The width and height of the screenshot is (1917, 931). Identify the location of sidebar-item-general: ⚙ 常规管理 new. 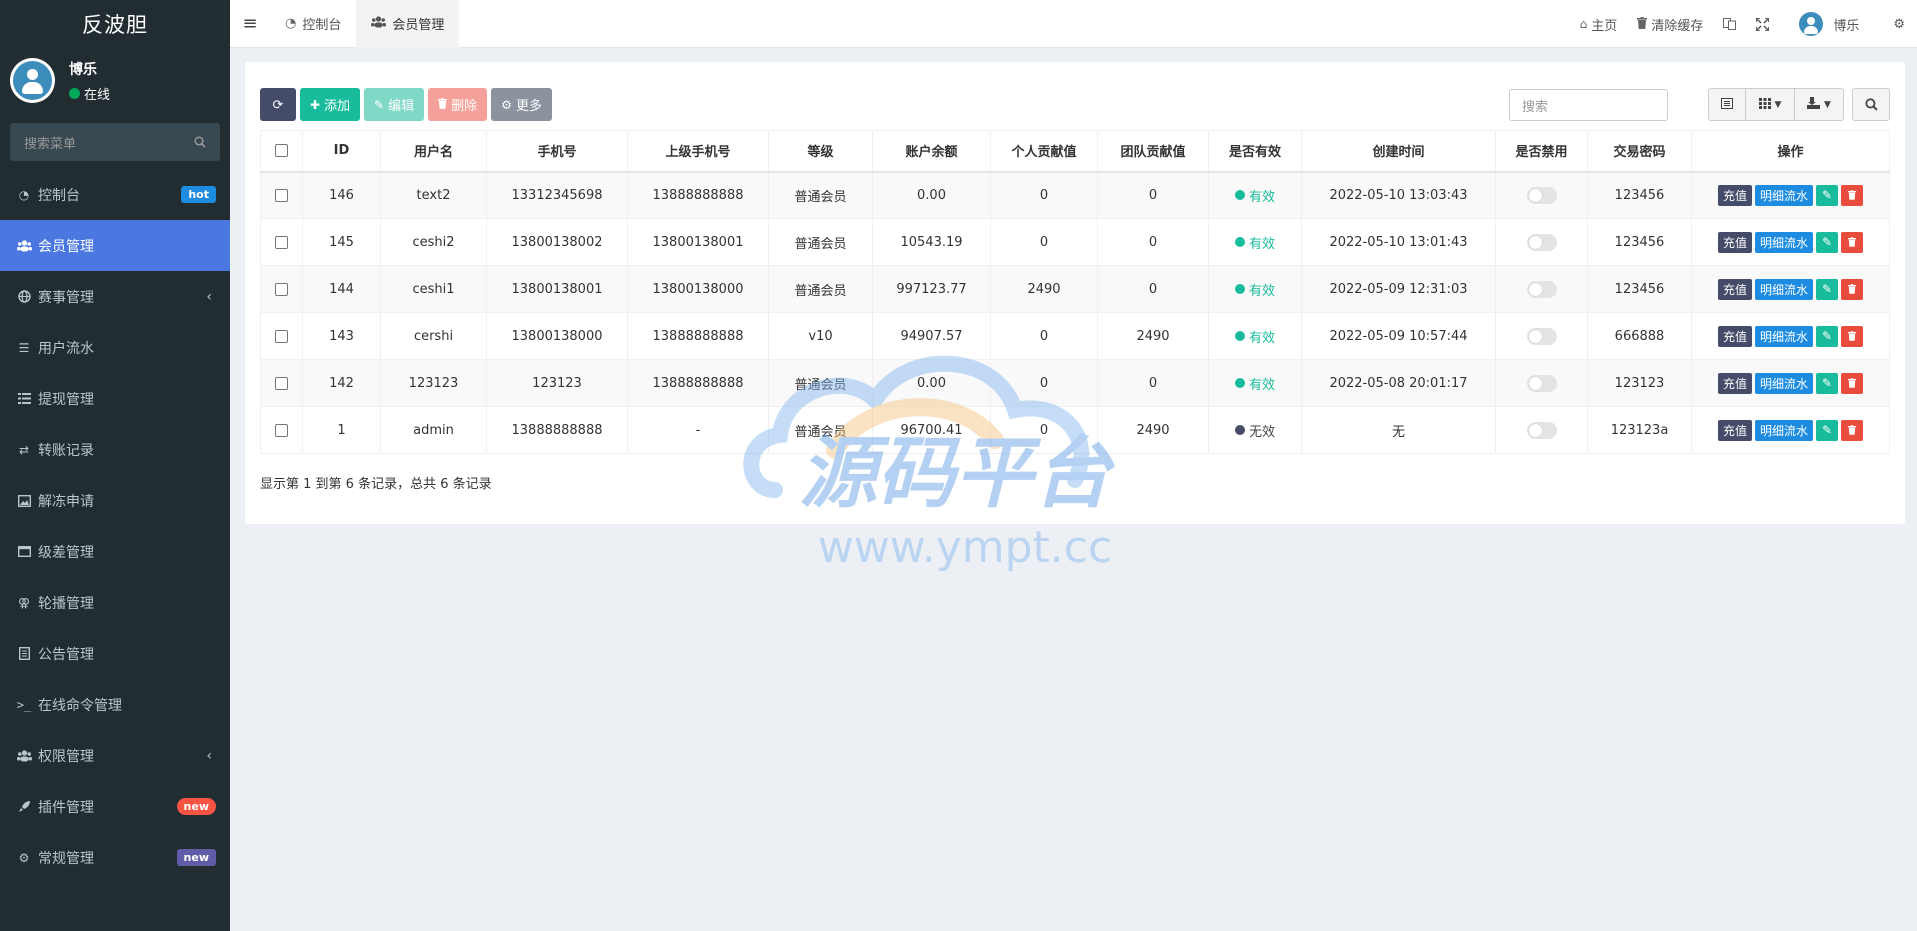
(115, 857).